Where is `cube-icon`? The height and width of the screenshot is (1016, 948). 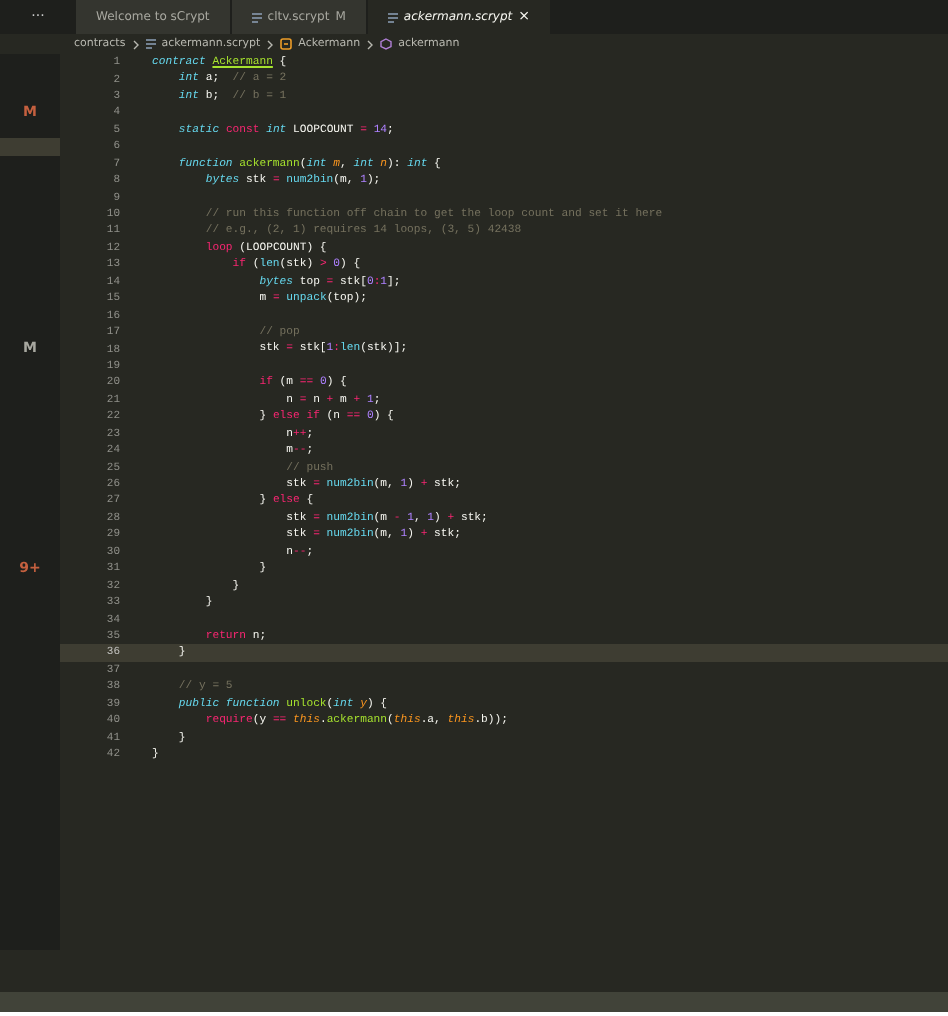
cube-icon is located at coordinates (386, 44).